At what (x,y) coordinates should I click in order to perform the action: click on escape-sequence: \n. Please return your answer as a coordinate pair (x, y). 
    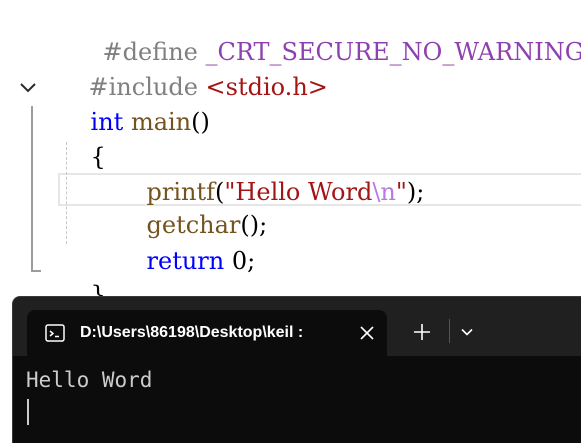
    Looking at the image, I should click on (384, 192).